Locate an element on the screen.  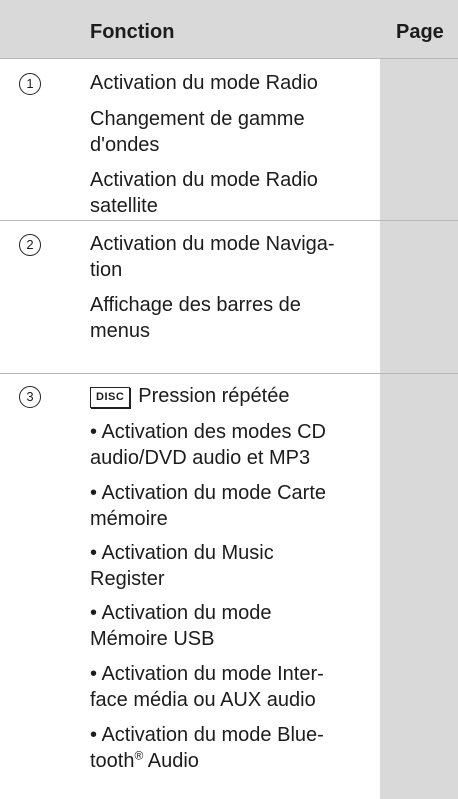
row-text: Affichage des barres de is located at coordinates (195, 305).